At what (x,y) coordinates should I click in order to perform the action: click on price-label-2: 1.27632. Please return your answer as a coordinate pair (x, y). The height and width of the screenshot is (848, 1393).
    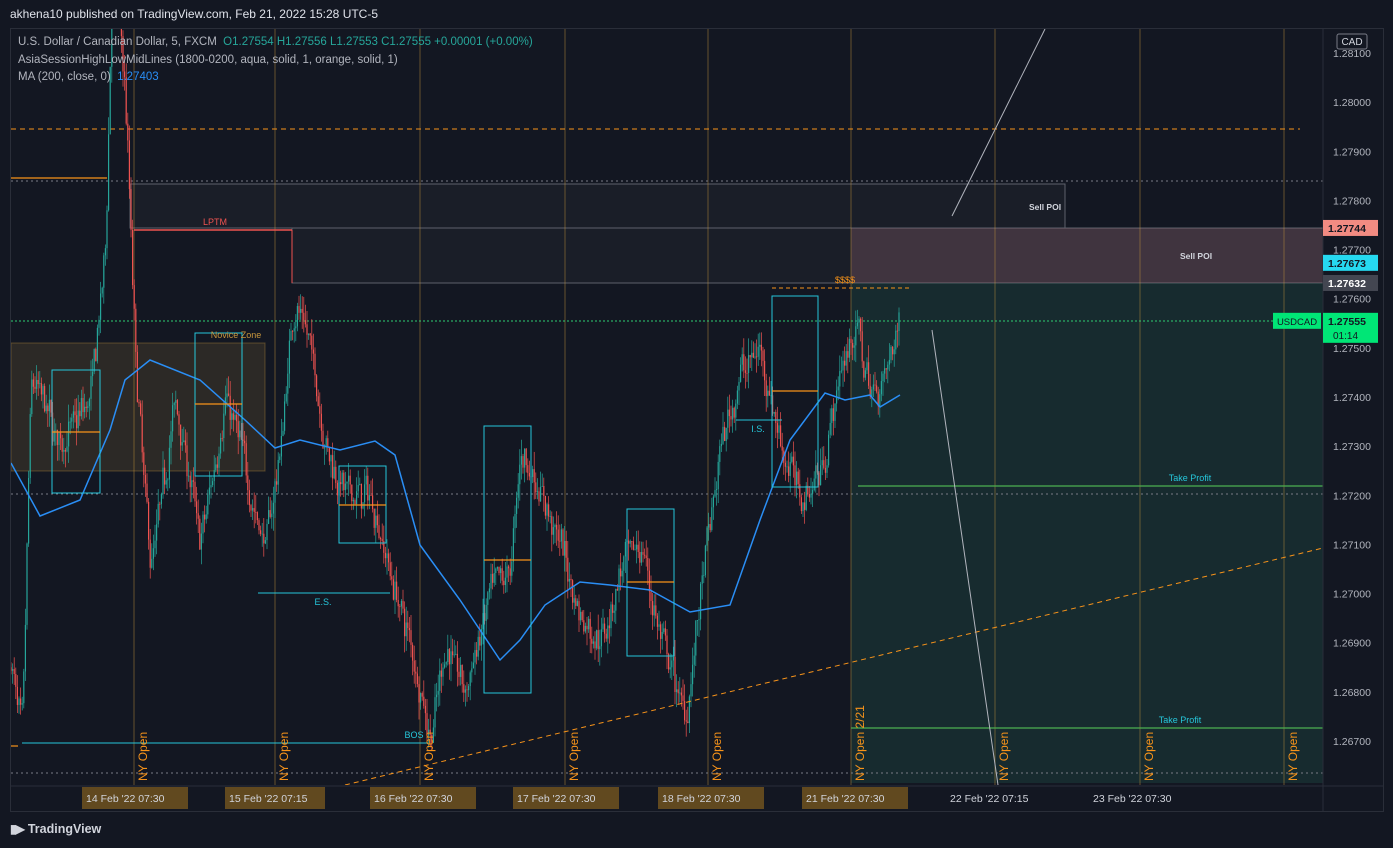
    Looking at the image, I should click on (1347, 284).